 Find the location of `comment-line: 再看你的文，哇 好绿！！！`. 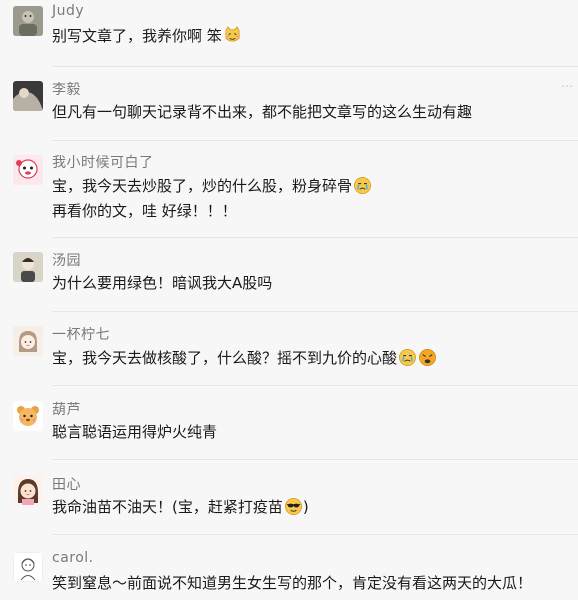

comment-line: 再看你的文，哇 好绿！！！ is located at coordinates (144, 211).